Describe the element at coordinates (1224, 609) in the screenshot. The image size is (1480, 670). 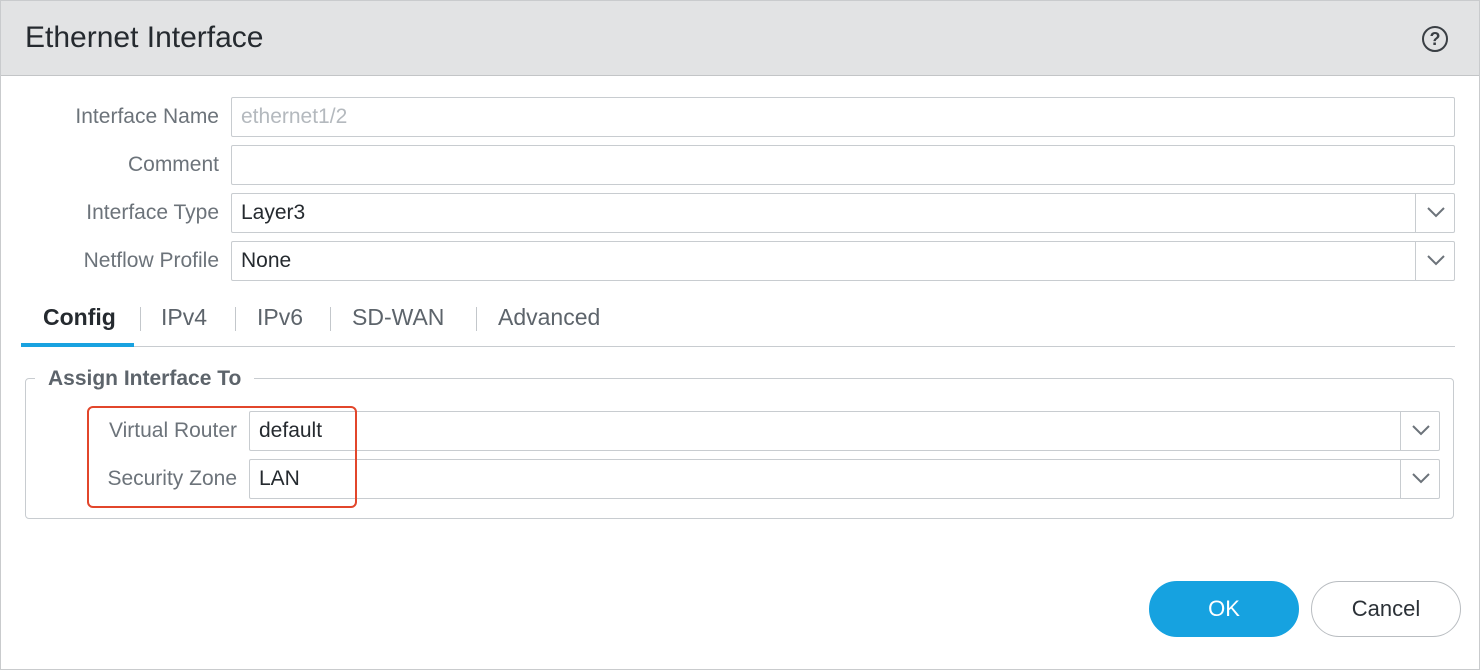
I see `ok-button: OK` at that location.